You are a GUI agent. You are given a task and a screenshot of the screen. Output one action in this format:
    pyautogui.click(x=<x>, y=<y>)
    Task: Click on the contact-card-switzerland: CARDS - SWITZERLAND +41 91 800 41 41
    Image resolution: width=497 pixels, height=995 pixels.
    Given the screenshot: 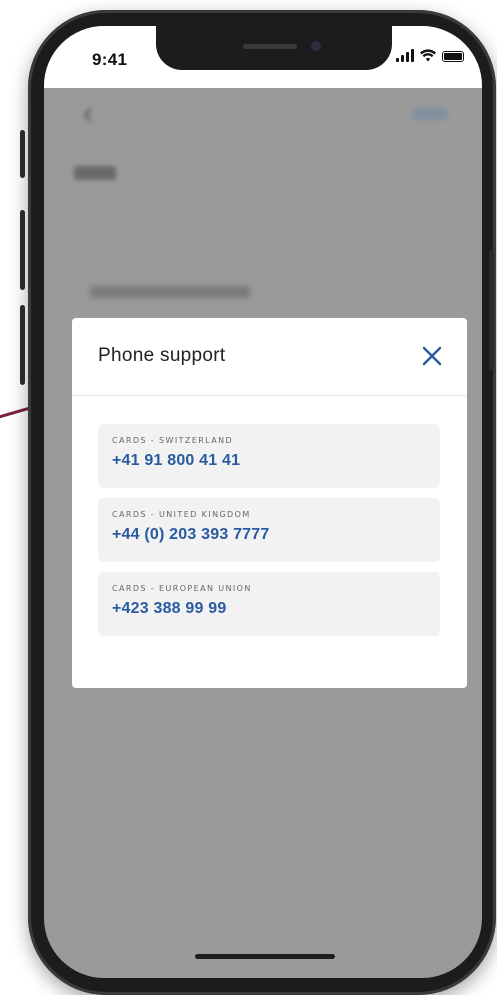 What is the action you would take?
    pyautogui.click(x=269, y=456)
    